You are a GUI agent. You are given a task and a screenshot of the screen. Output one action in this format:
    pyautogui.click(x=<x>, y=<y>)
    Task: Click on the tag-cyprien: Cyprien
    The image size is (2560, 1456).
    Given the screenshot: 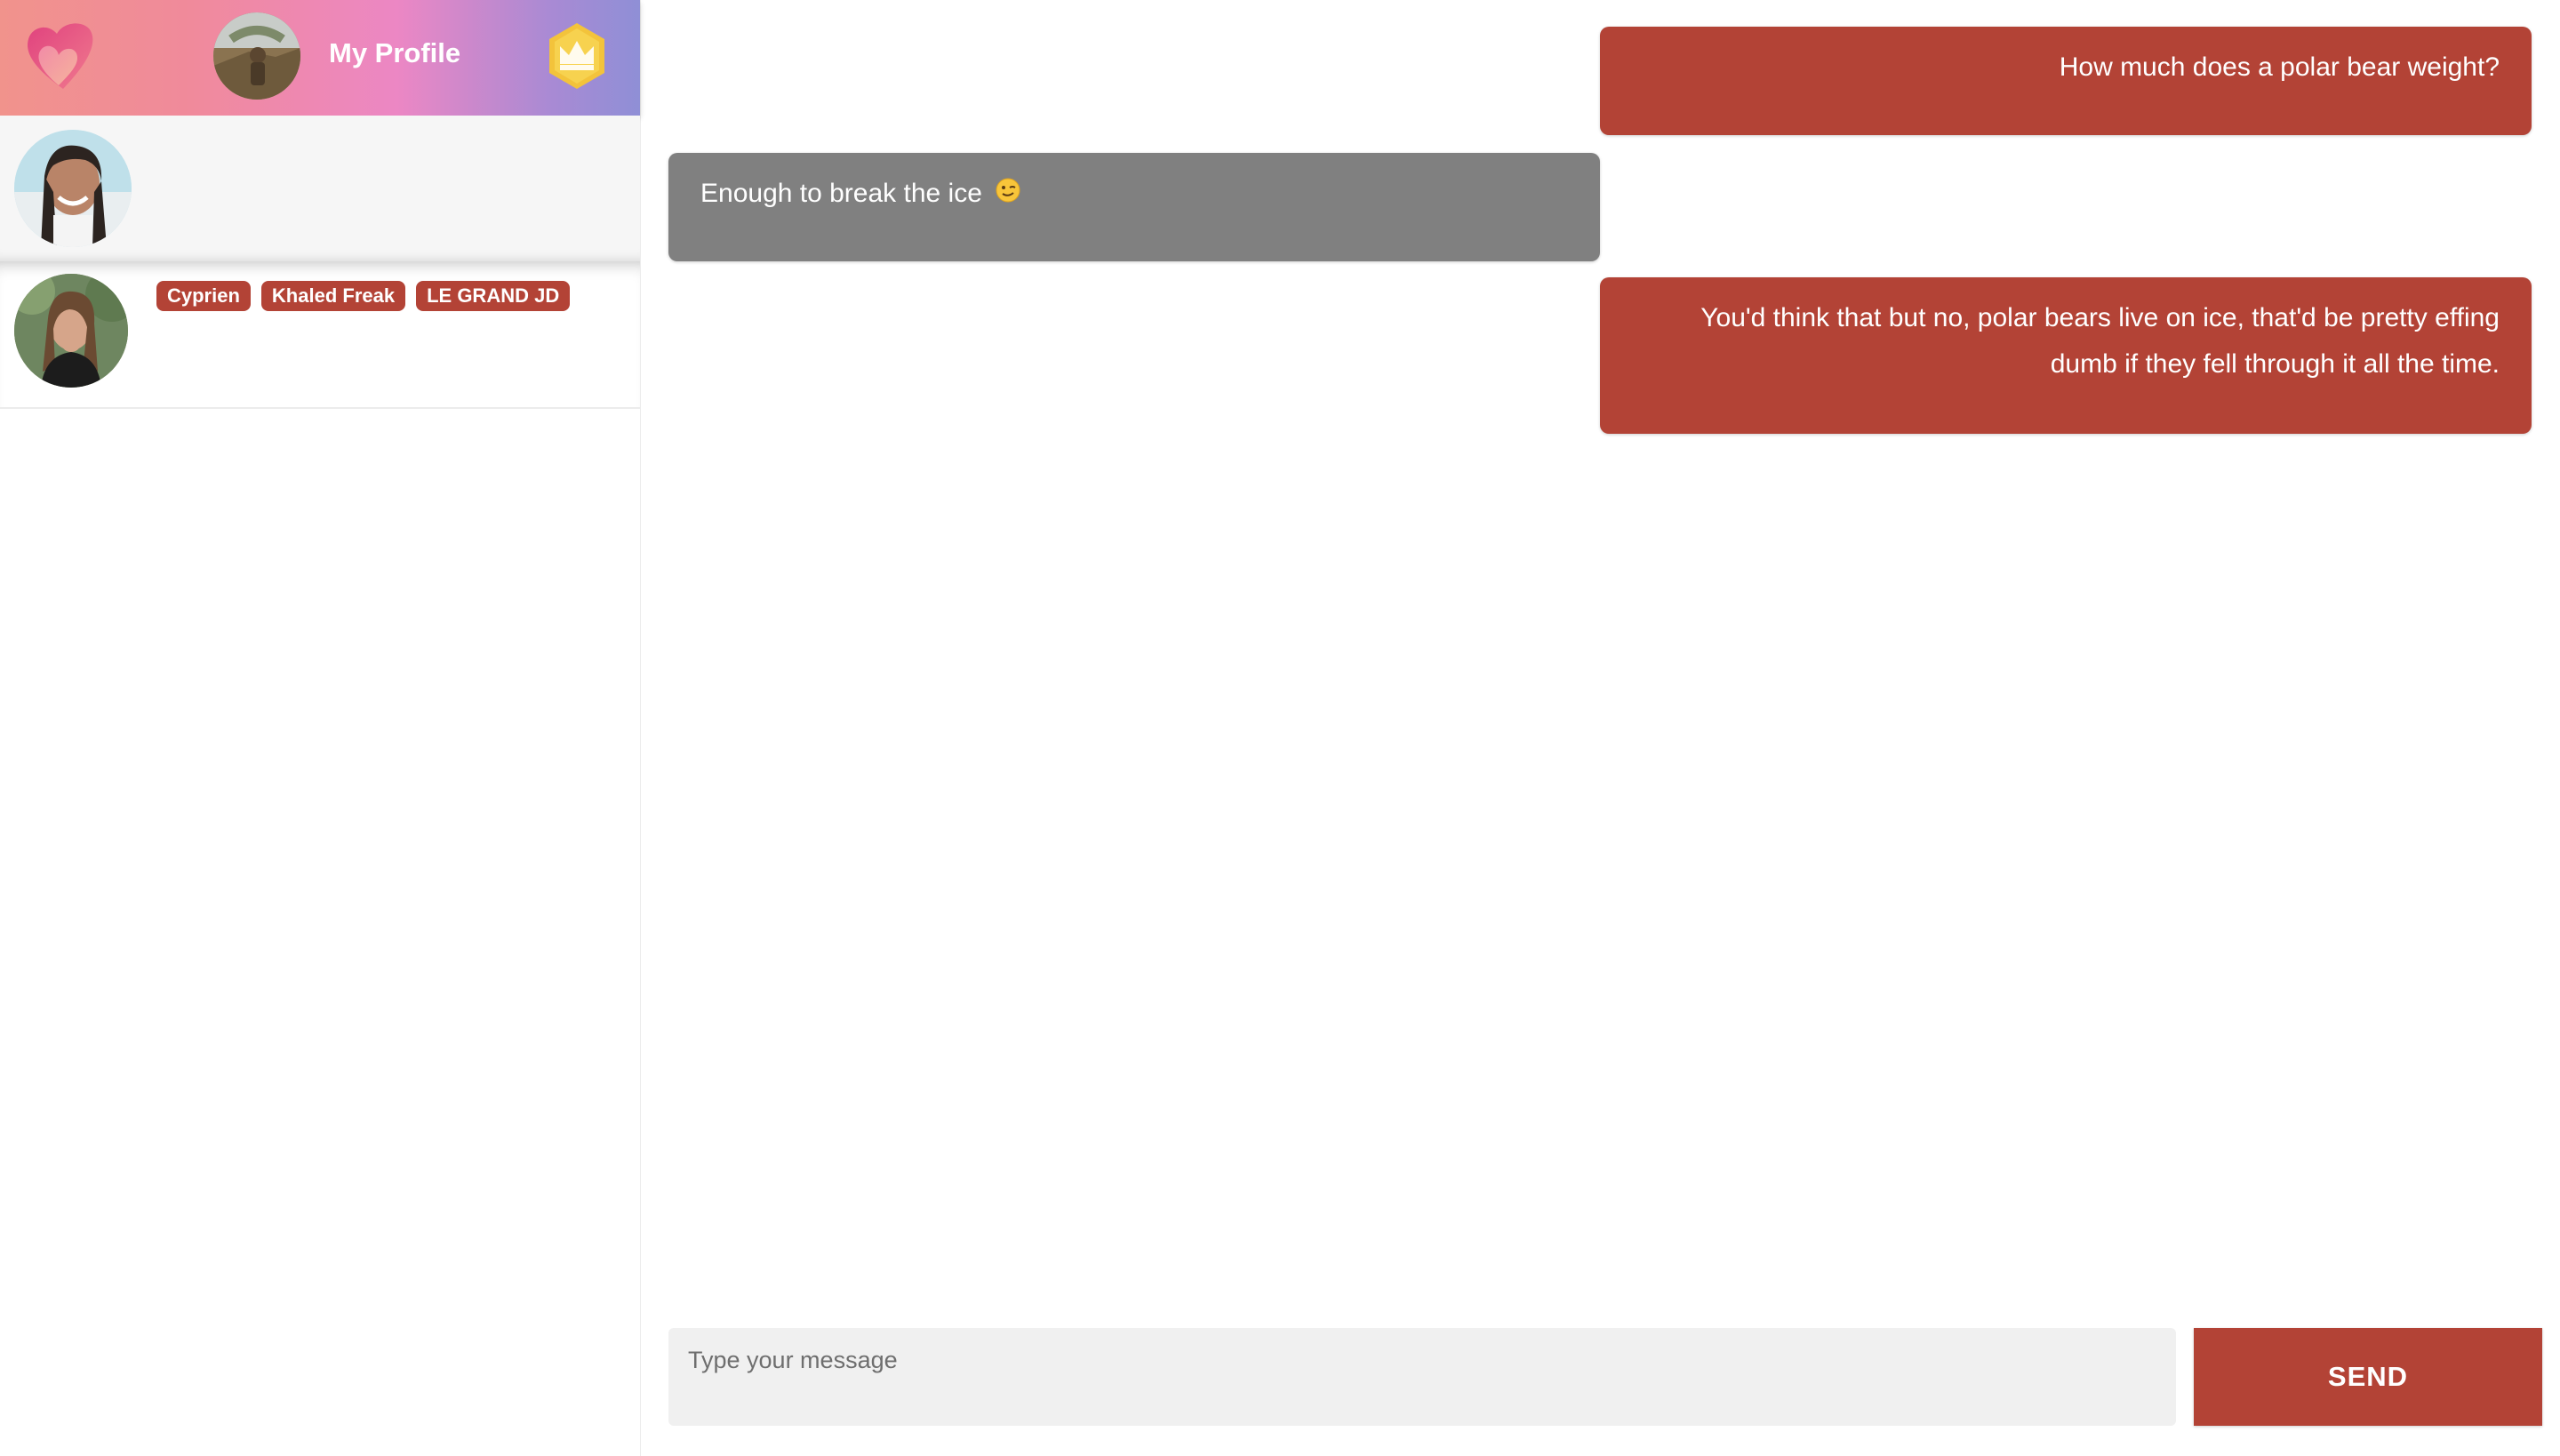 What is the action you would take?
    pyautogui.click(x=203, y=296)
    